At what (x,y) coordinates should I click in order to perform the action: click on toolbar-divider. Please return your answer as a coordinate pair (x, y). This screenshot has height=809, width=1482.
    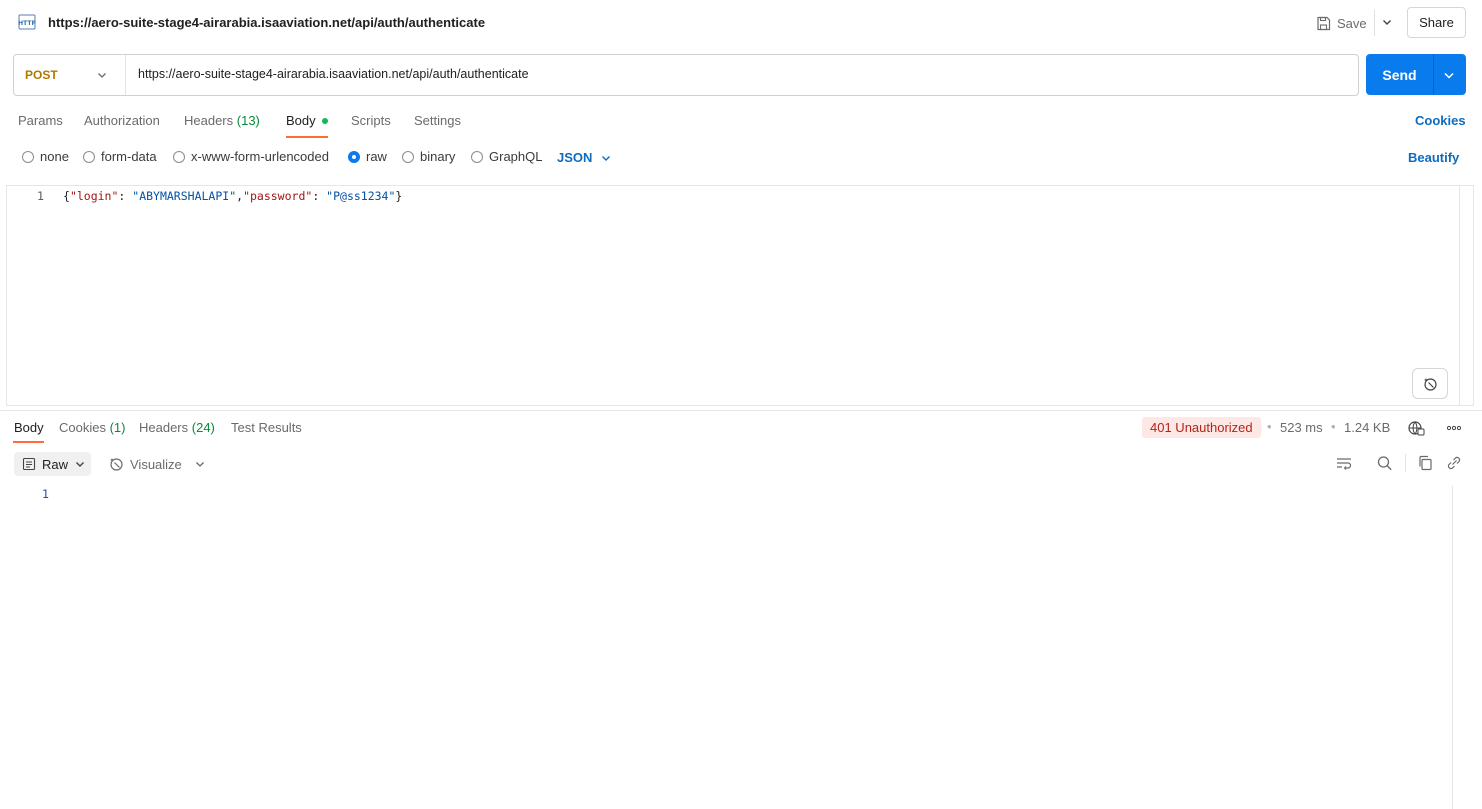
    Looking at the image, I should click on (1405, 463).